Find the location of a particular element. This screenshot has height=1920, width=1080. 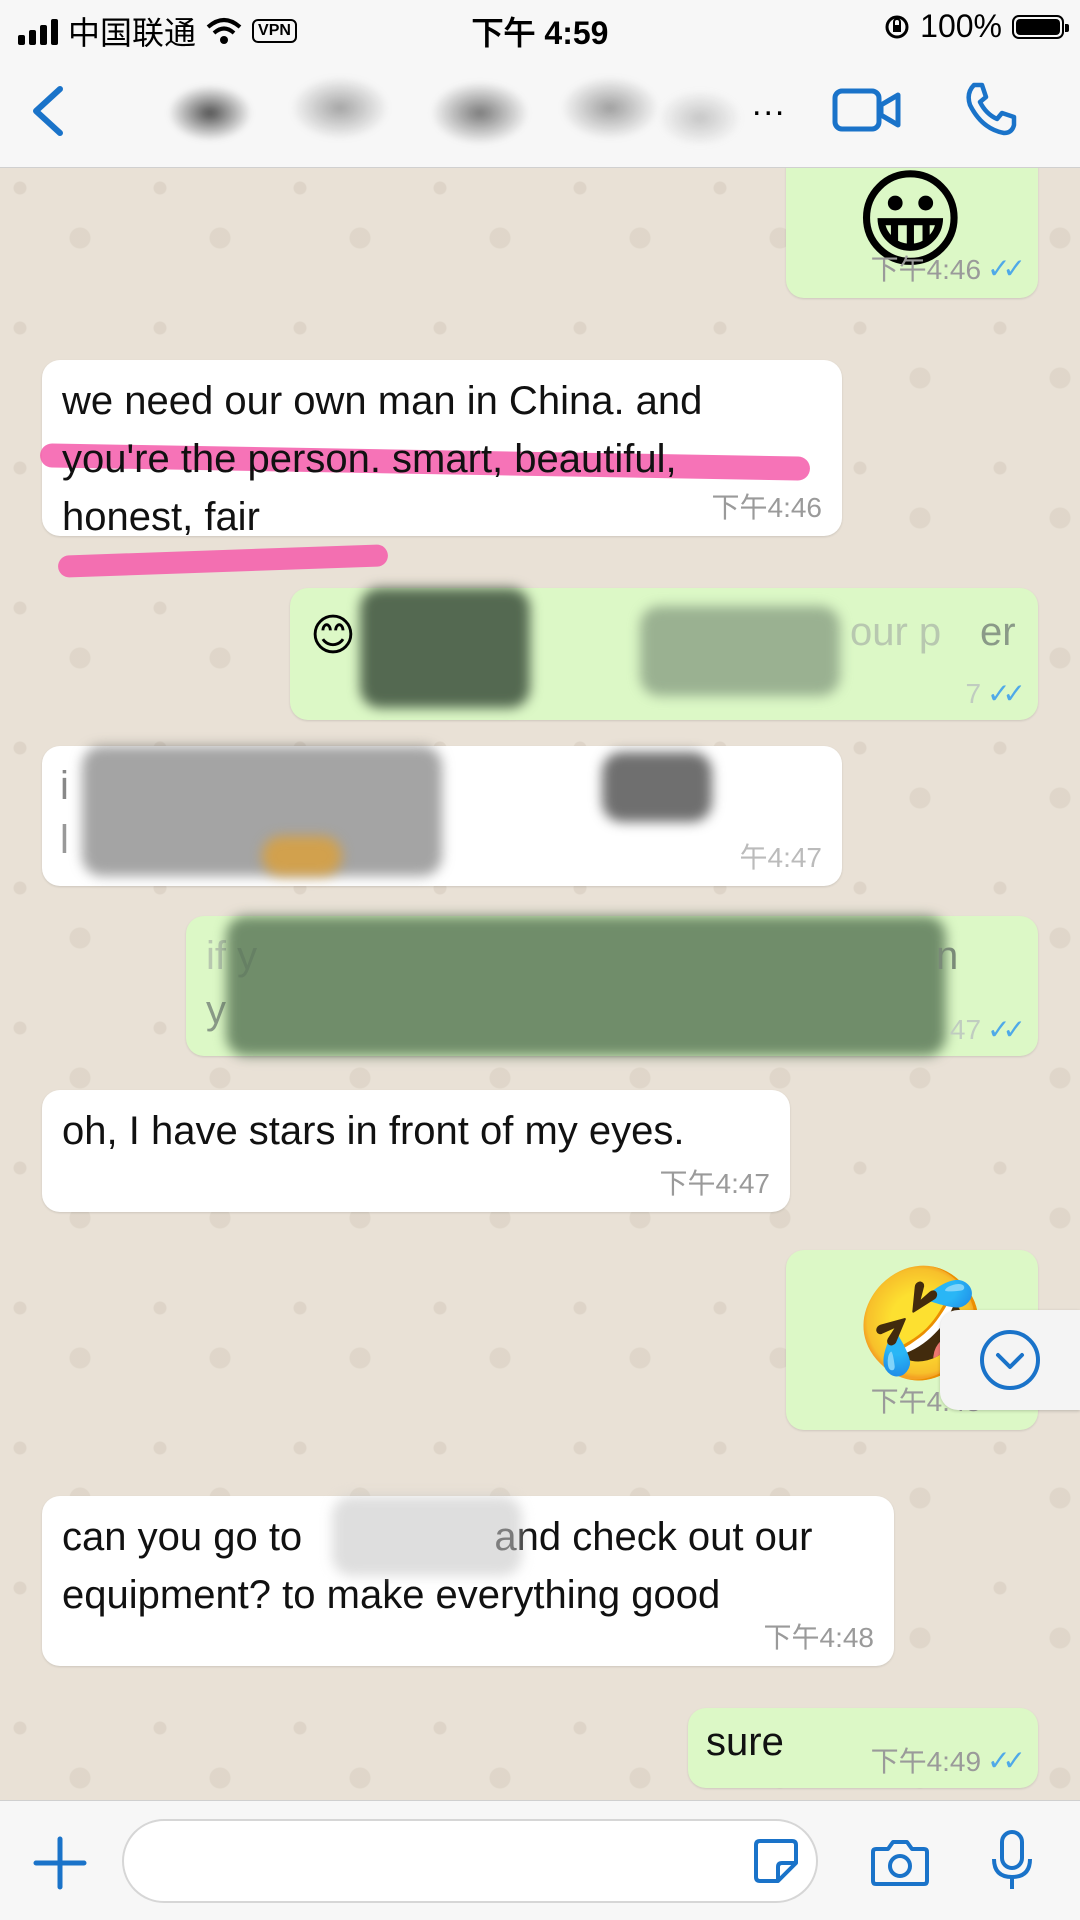

message-time: 下午4:47 is located at coordinates (715, 1183).